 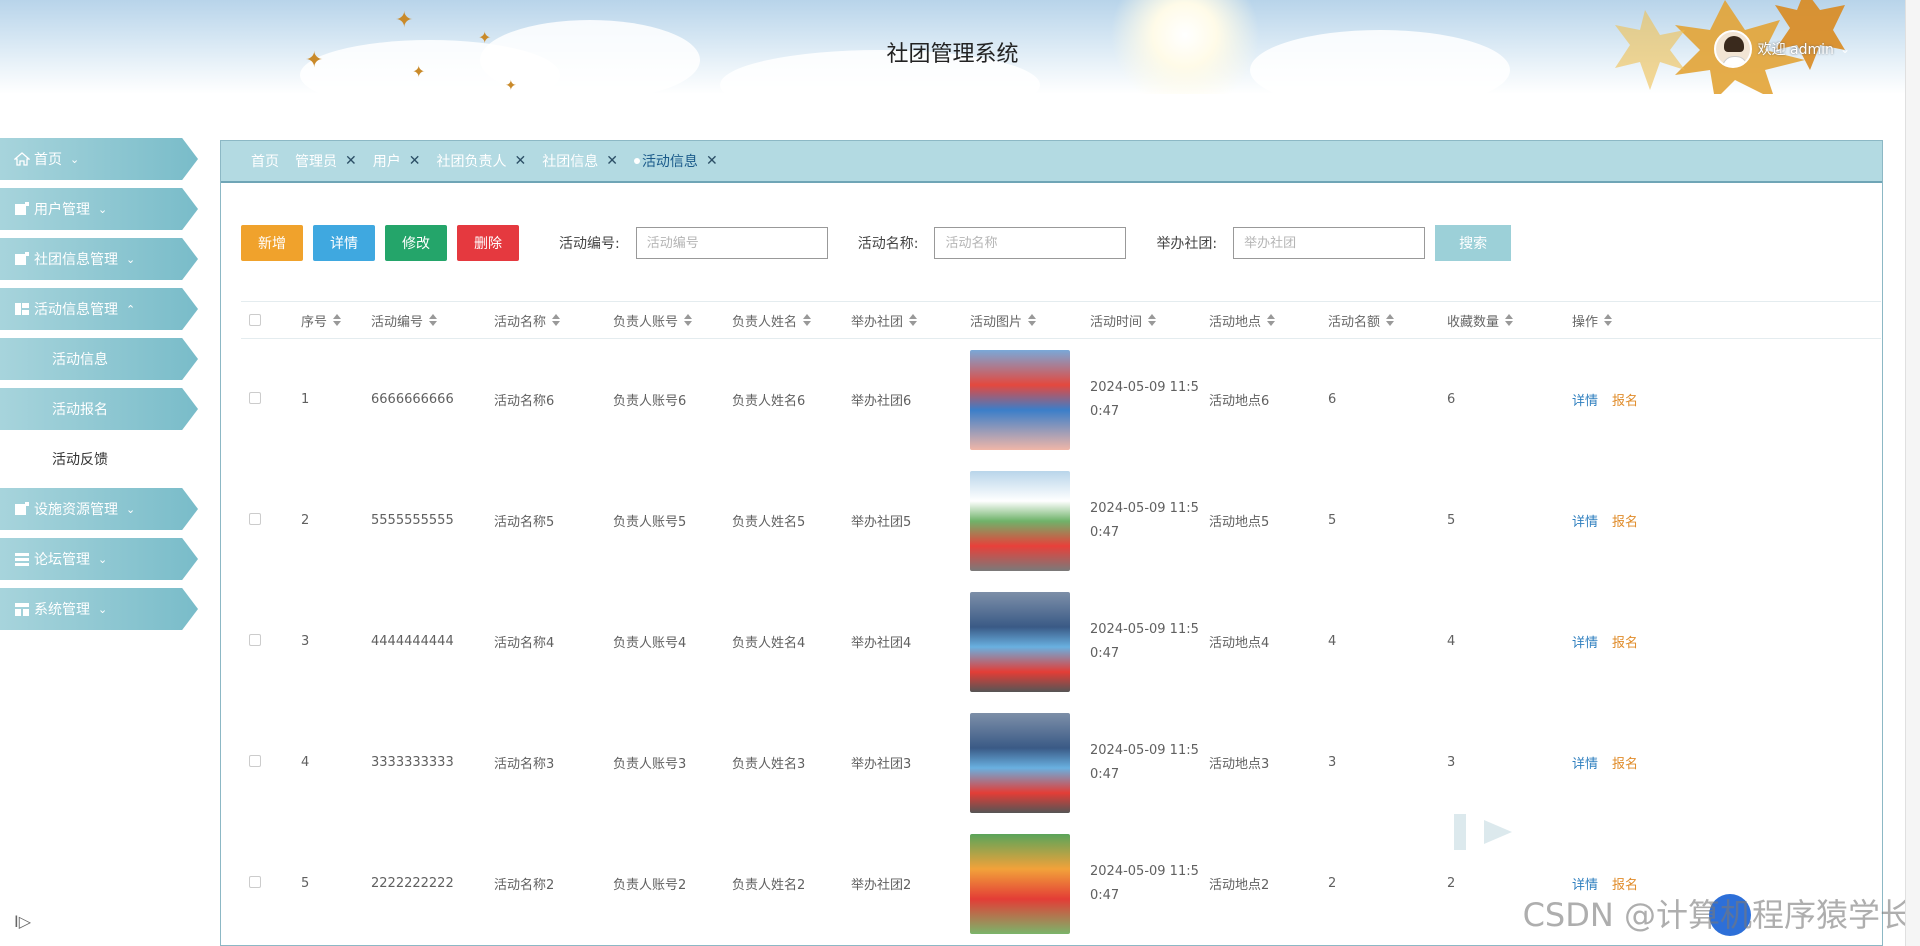 I want to click on column-header: 序号, so click(x=336, y=320).